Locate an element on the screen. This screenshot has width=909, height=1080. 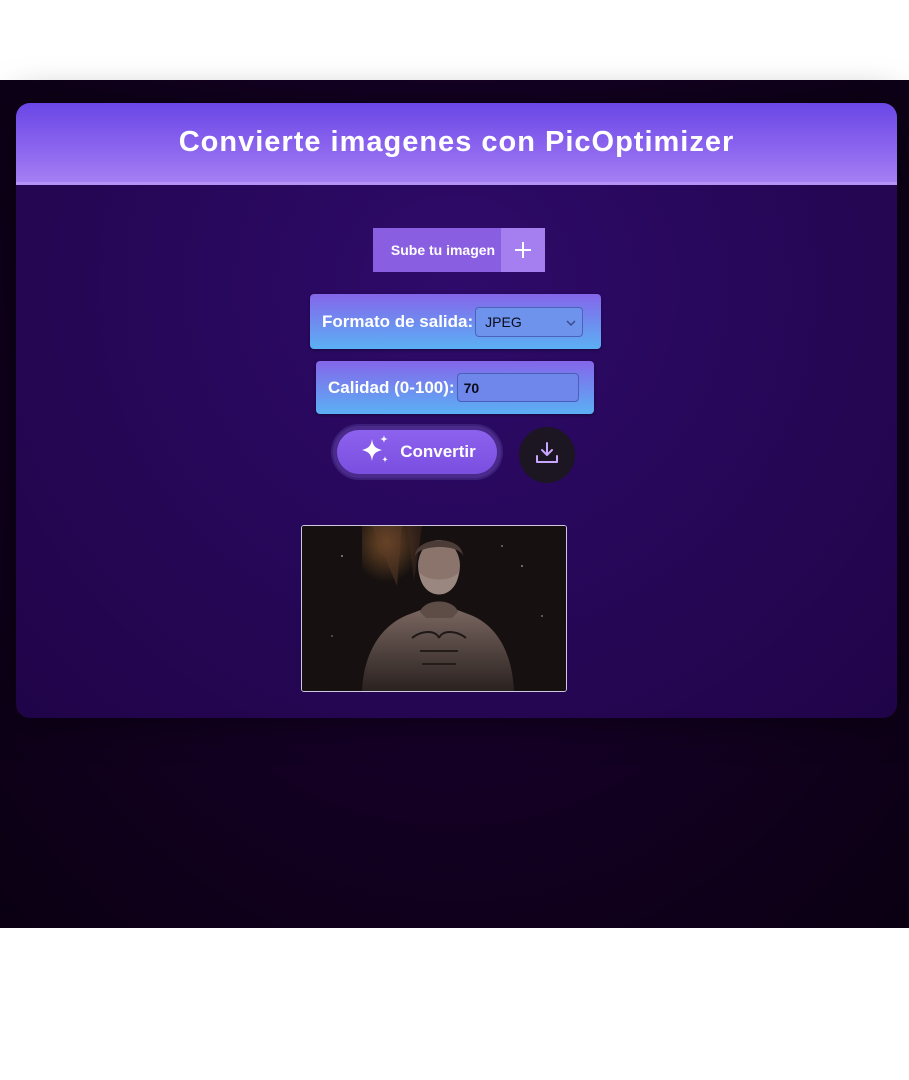
download-icon is located at coordinates (547, 455).